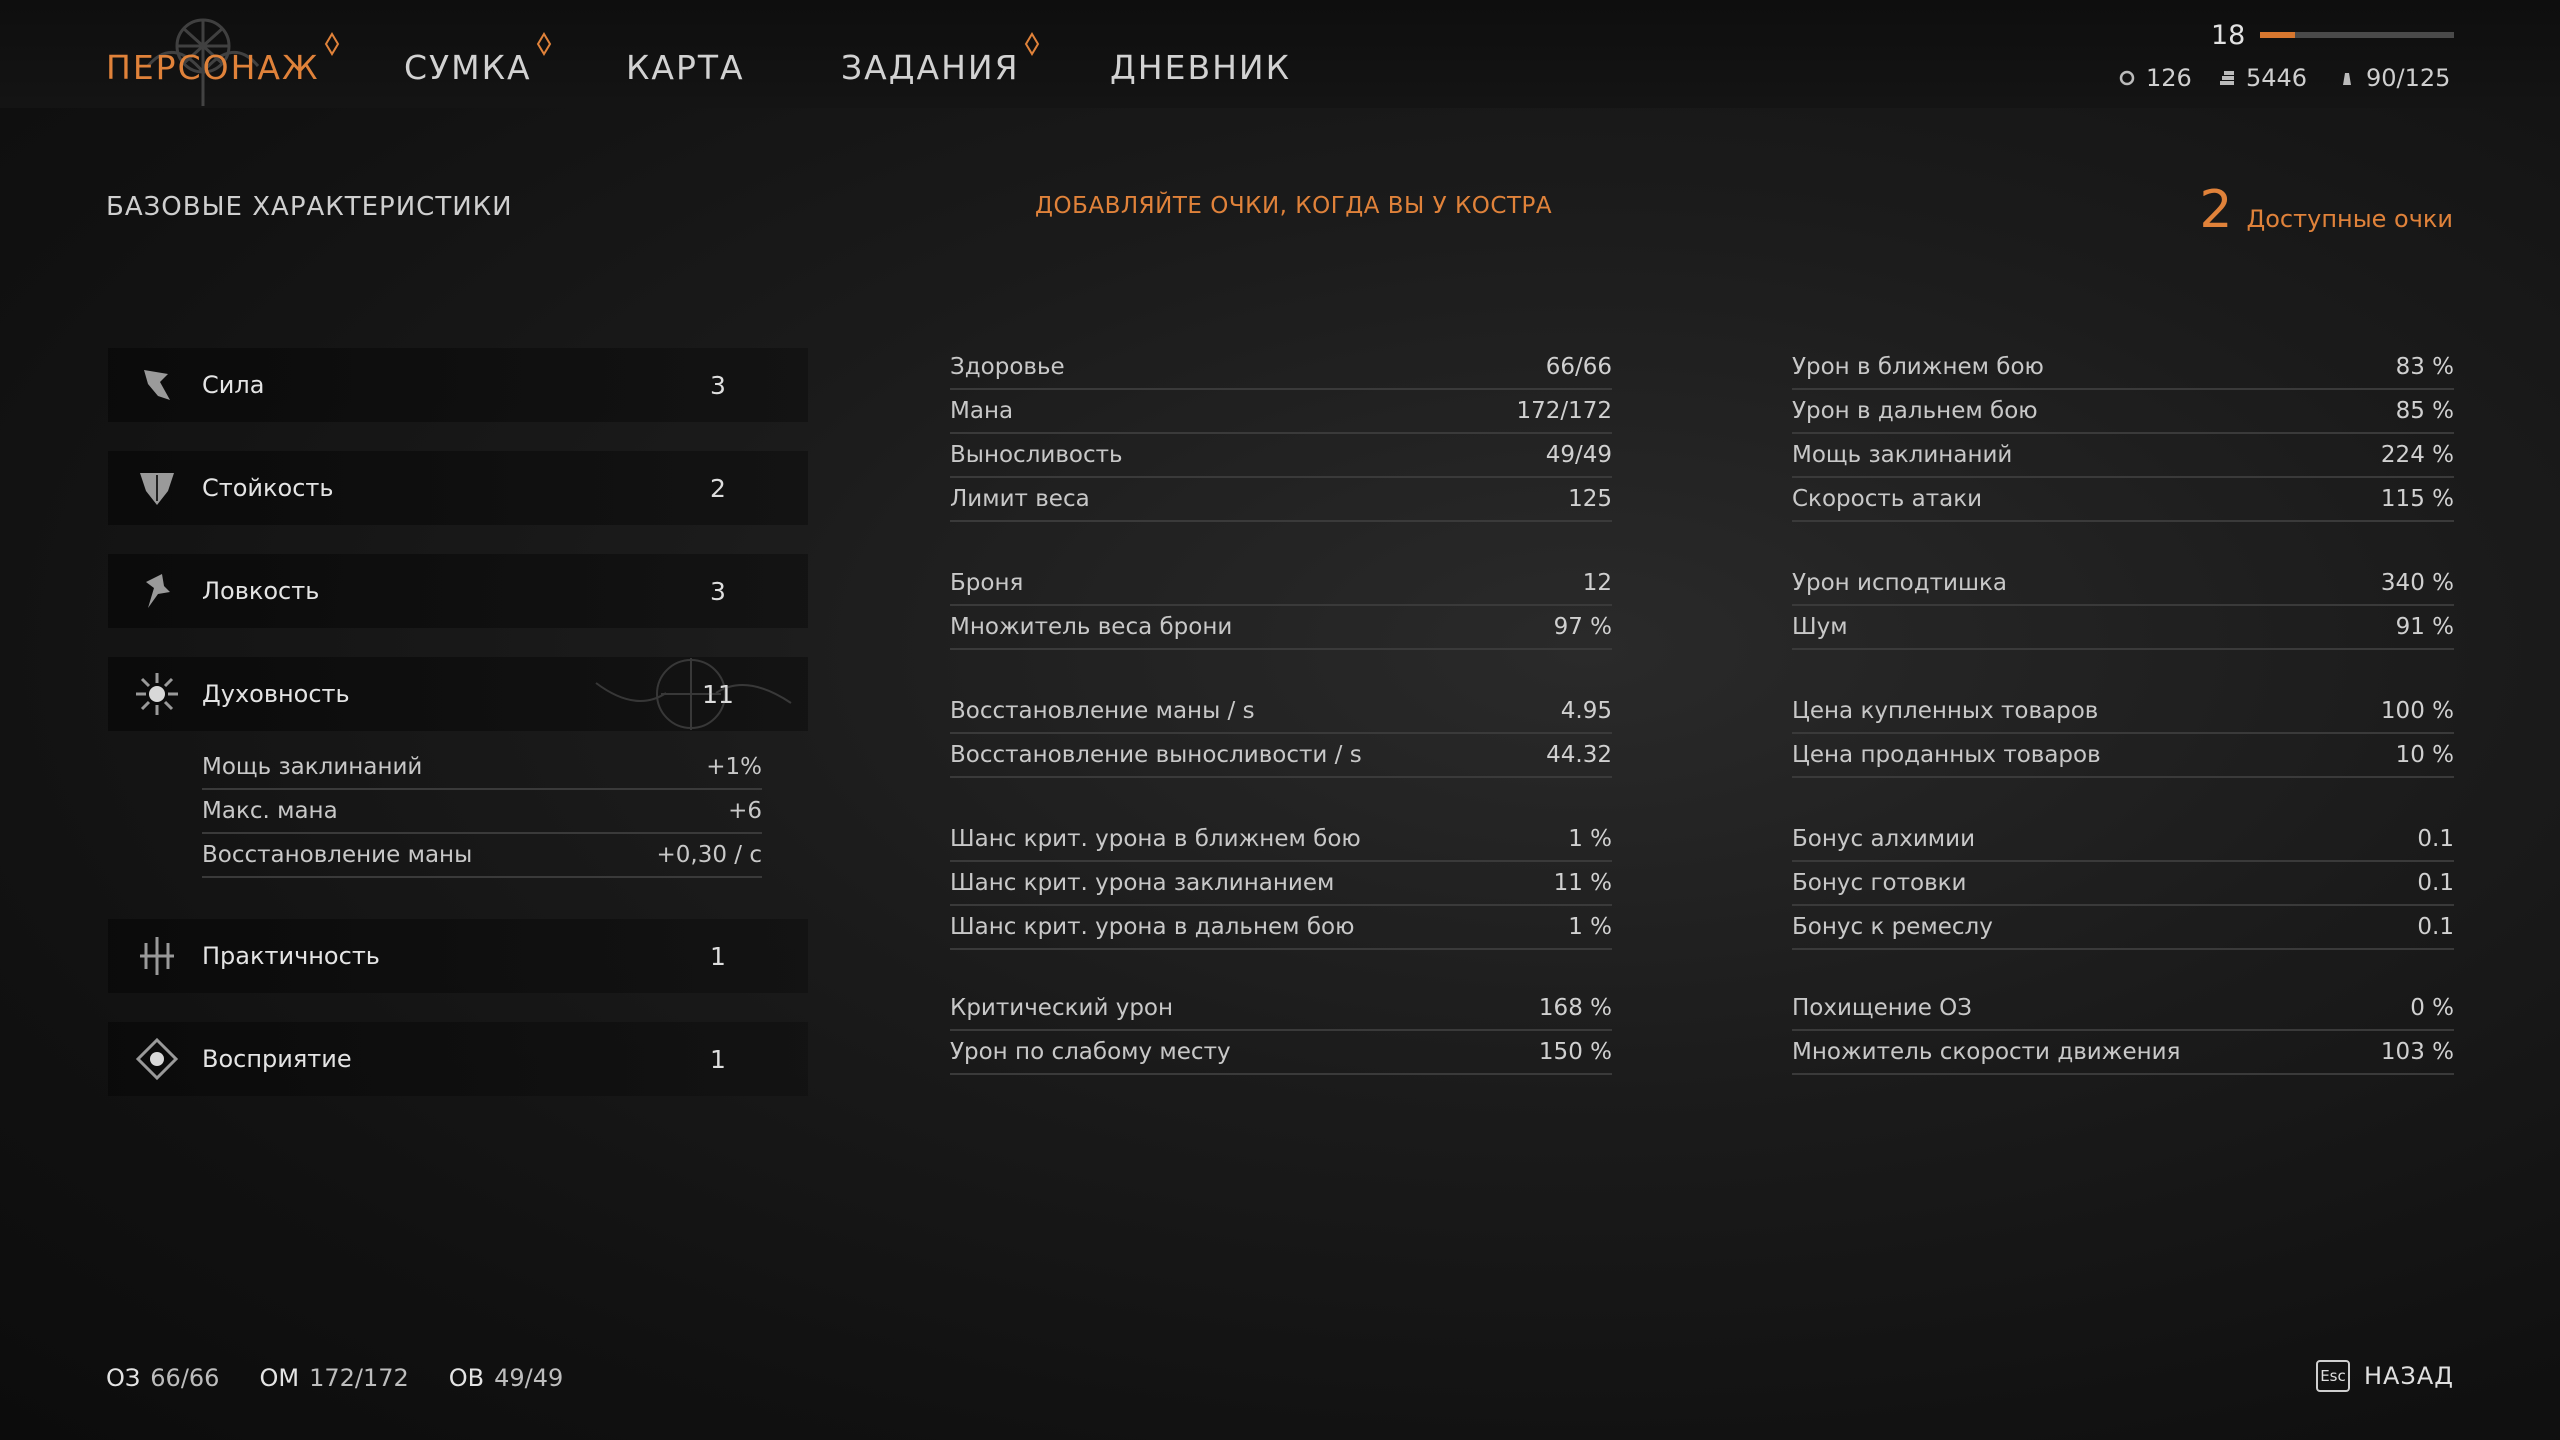 Image resolution: width=2560 pixels, height=1440 pixels. I want to click on stat-value: 12, so click(1597, 583).